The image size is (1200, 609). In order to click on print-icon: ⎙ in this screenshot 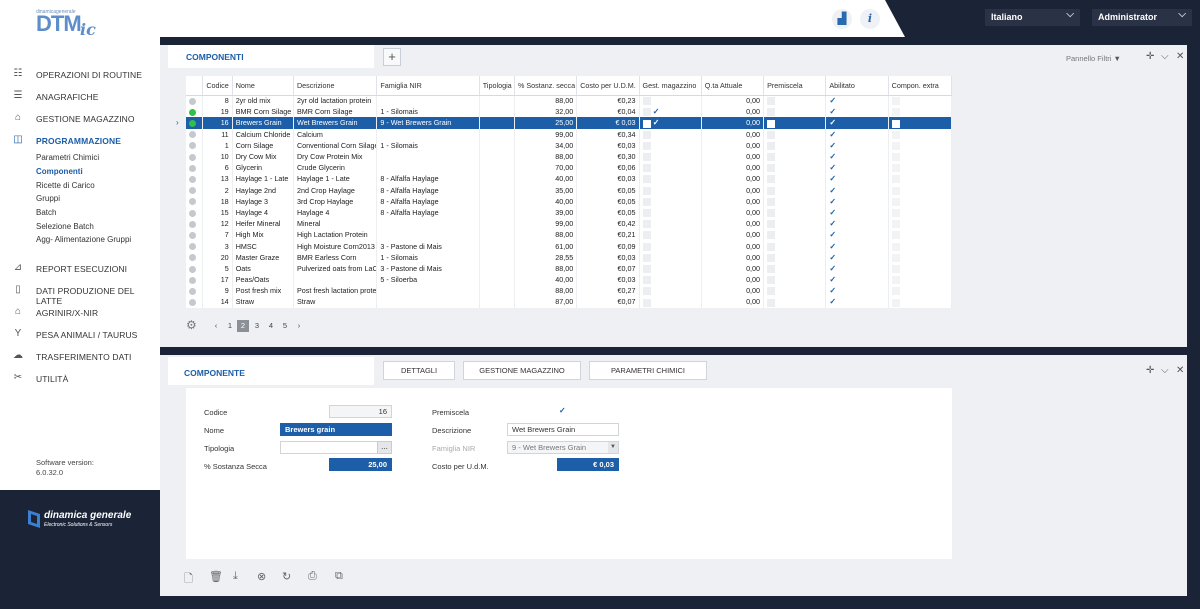, I will do `click(312, 576)`.